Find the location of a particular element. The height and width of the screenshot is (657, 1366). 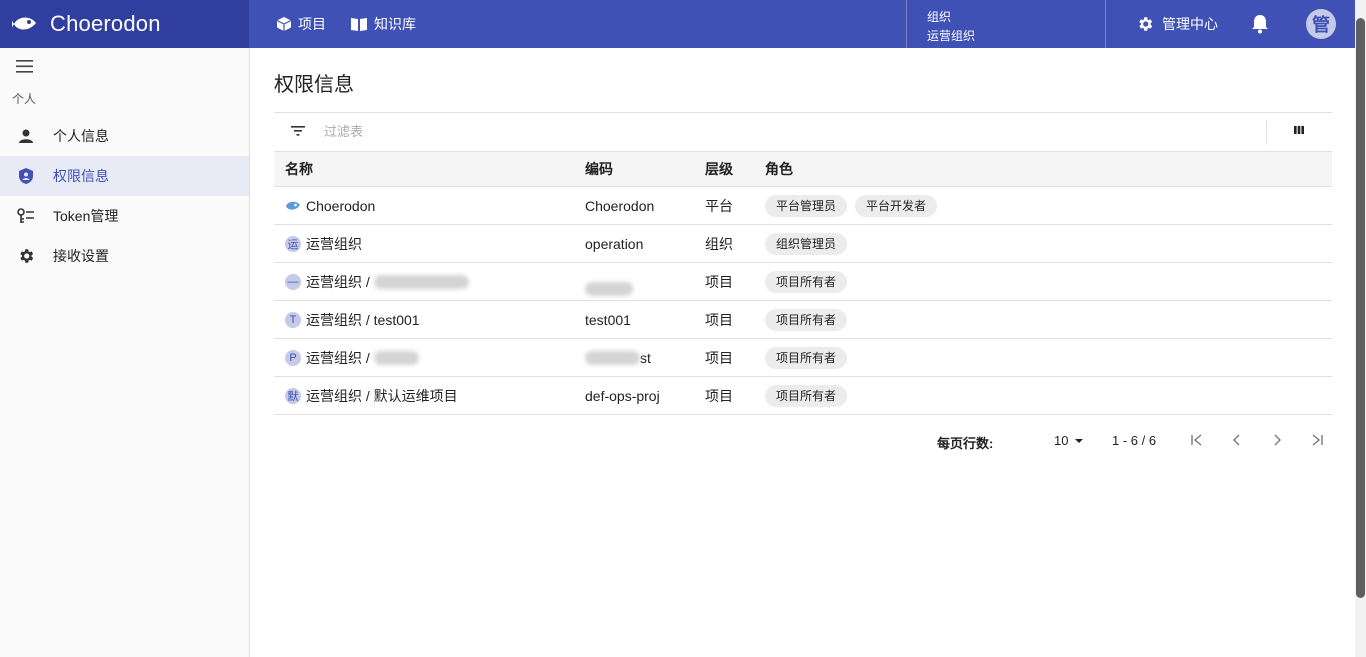

nav-knowledge-label: 知识库 is located at coordinates (395, 24).